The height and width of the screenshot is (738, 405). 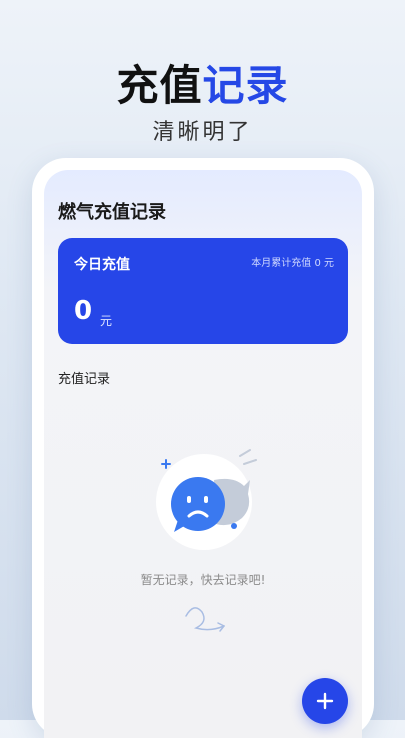 I want to click on today-amount: 0, so click(x=83, y=311).